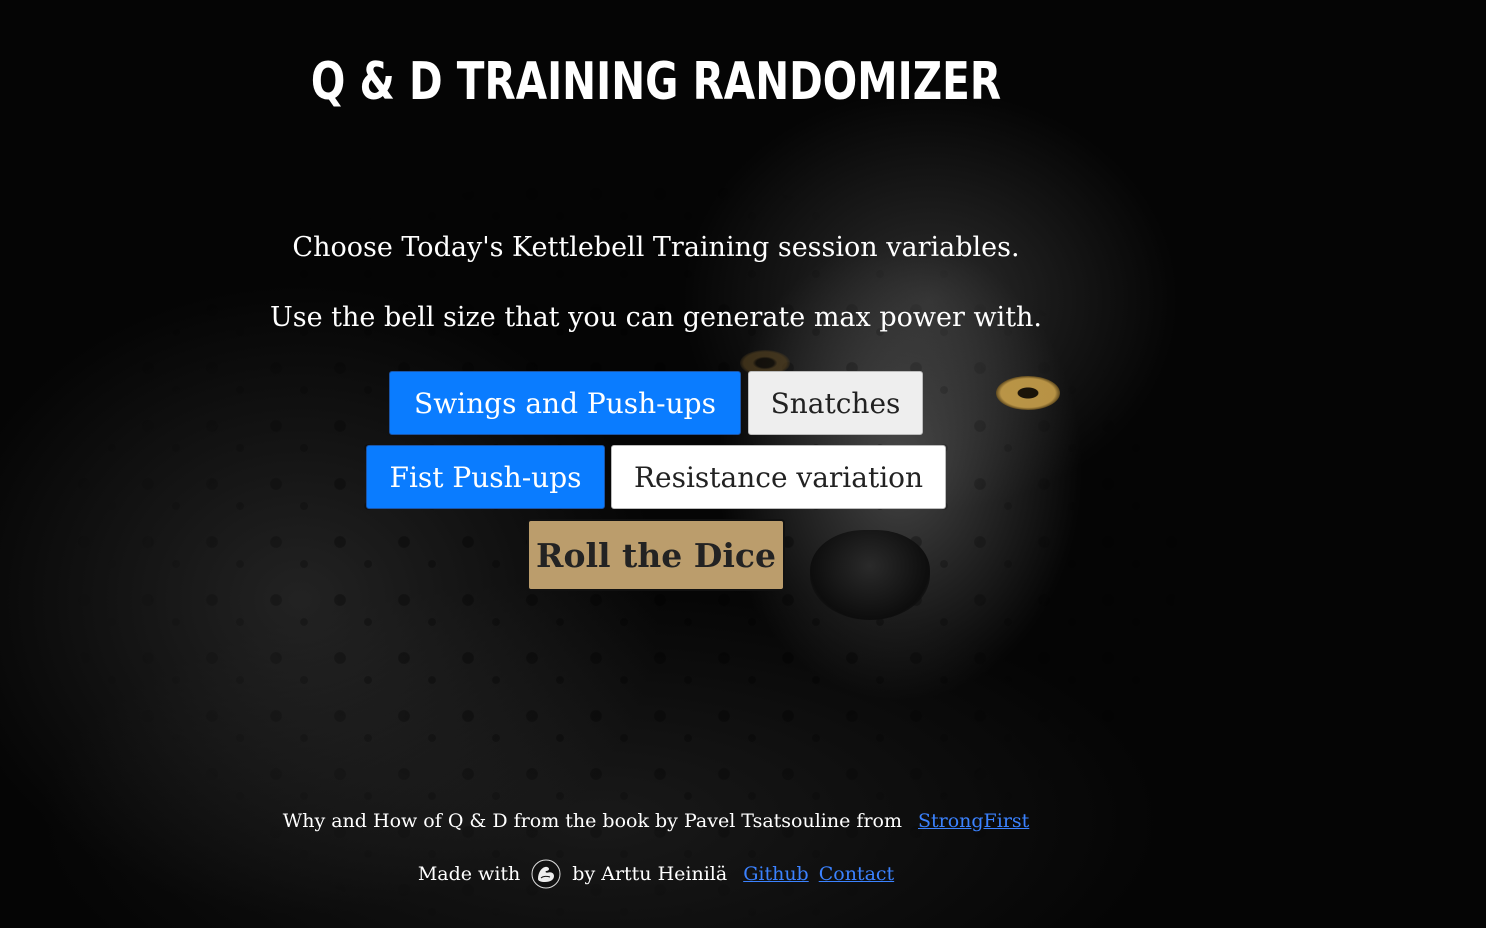  Describe the element at coordinates (973, 821) in the screenshot. I see `strongfirst-link: StrongFirst` at that location.